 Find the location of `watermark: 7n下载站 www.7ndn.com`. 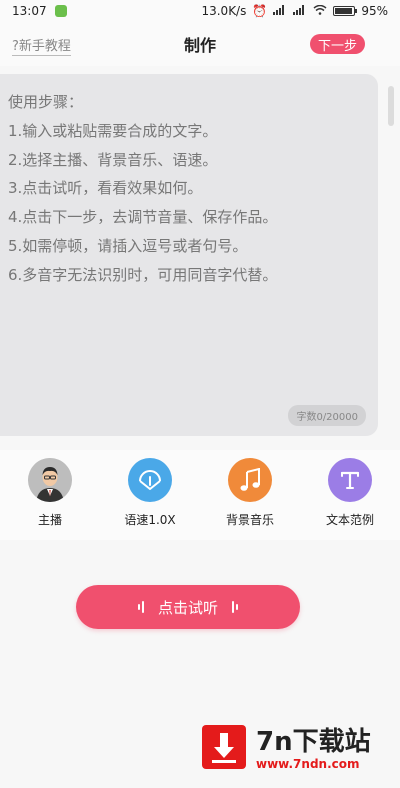

watermark: 7n下载站 www.7ndn.com is located at coordinates (297, 751).